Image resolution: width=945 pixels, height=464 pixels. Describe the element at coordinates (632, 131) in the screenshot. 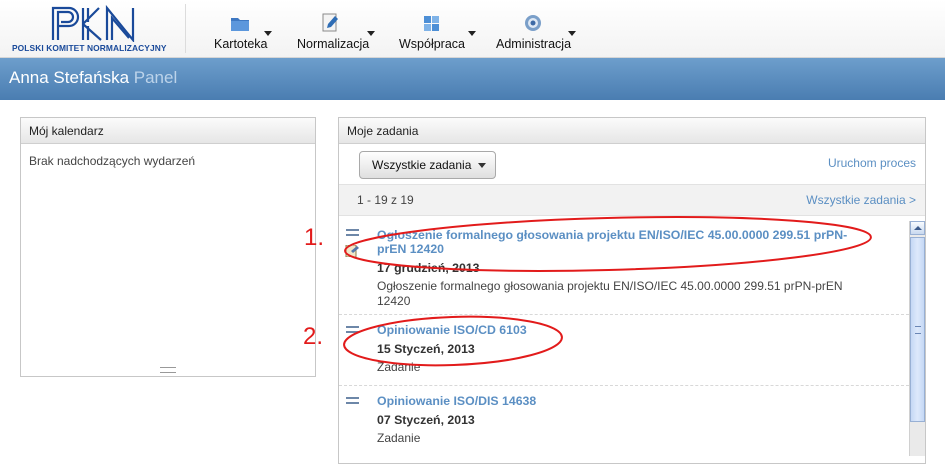

I see `tasks-panel-header: Moje zadania` at that location.